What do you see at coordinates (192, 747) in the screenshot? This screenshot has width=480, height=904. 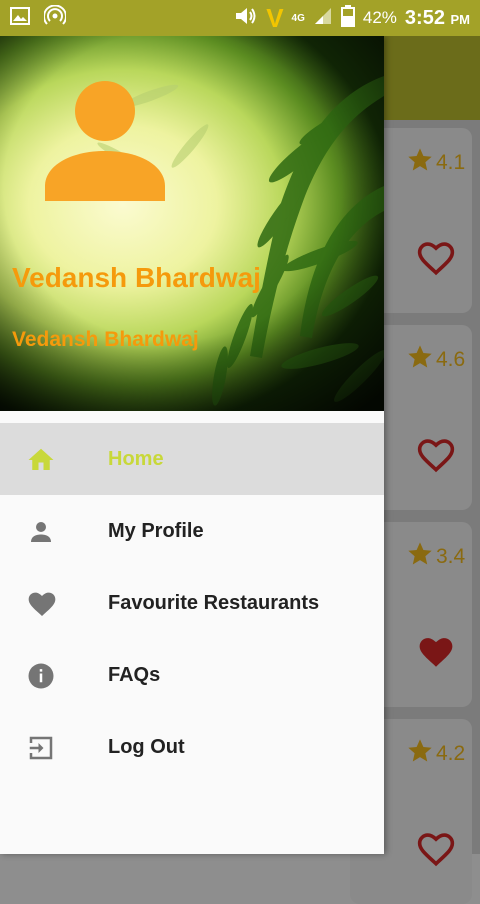 I see `menu-item-log-out: Log Out` at bounding box center [192, 747].